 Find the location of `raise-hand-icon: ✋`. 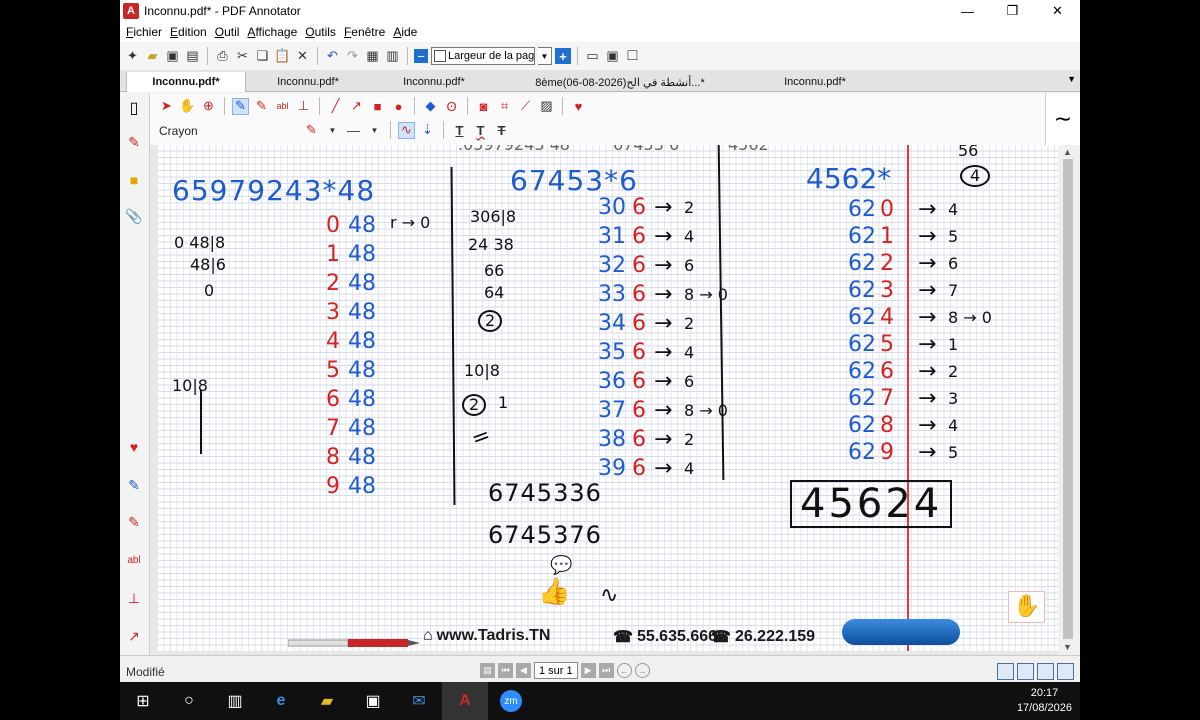

raise-hand-icon: ✋ is located at coordinates (1027, 607).